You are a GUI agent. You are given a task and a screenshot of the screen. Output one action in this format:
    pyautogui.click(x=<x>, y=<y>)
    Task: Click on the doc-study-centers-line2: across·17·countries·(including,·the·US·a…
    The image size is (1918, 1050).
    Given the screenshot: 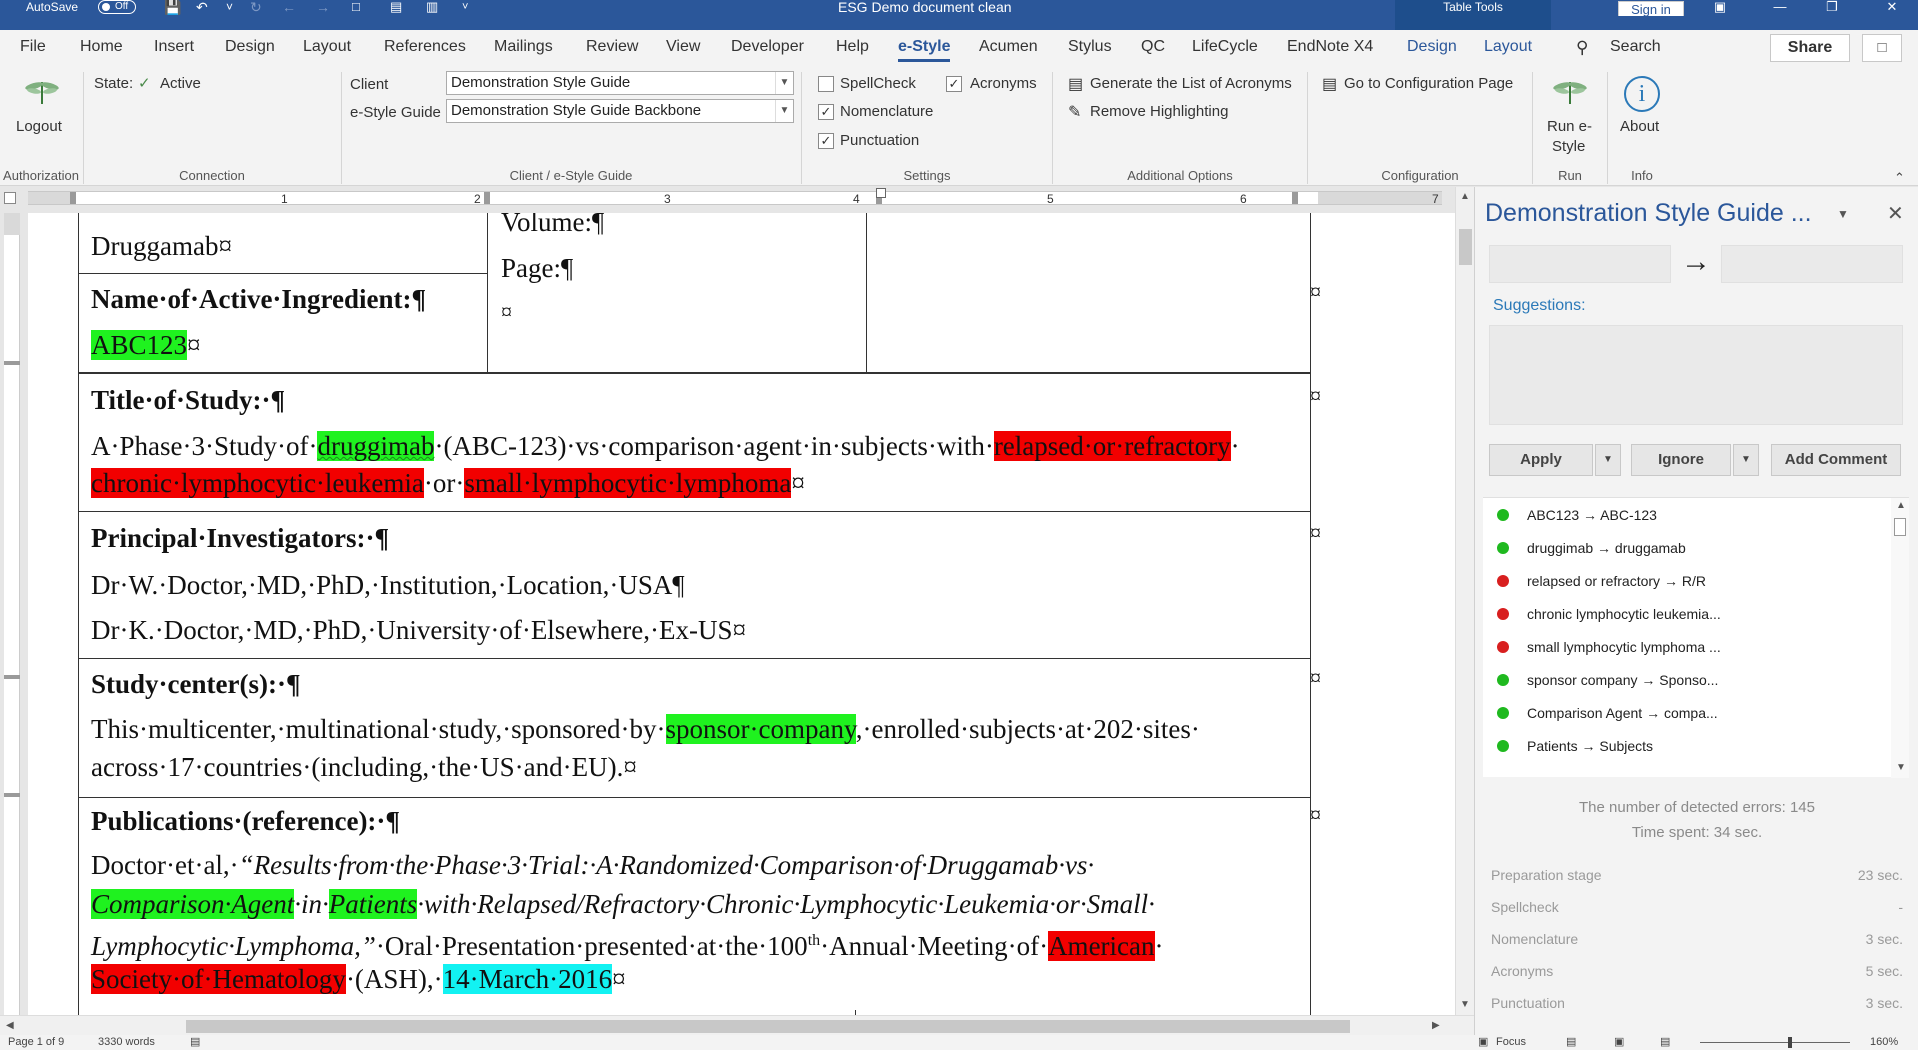 What is the action you would take?
    pyautogui.click(x=364, y=767)
    